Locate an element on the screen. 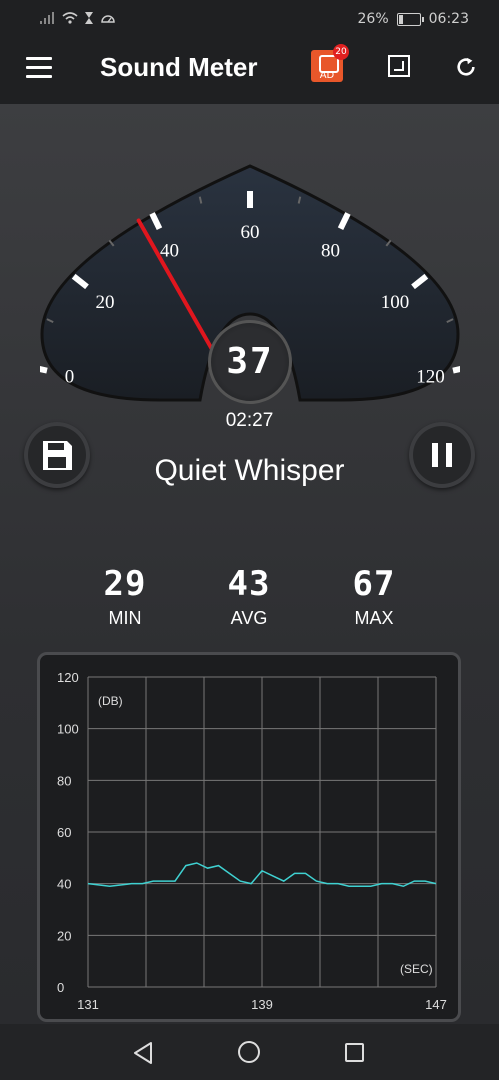 This screenshot has width=499, height=1080. clock: 06:23 is located at coordinates (448, 19).